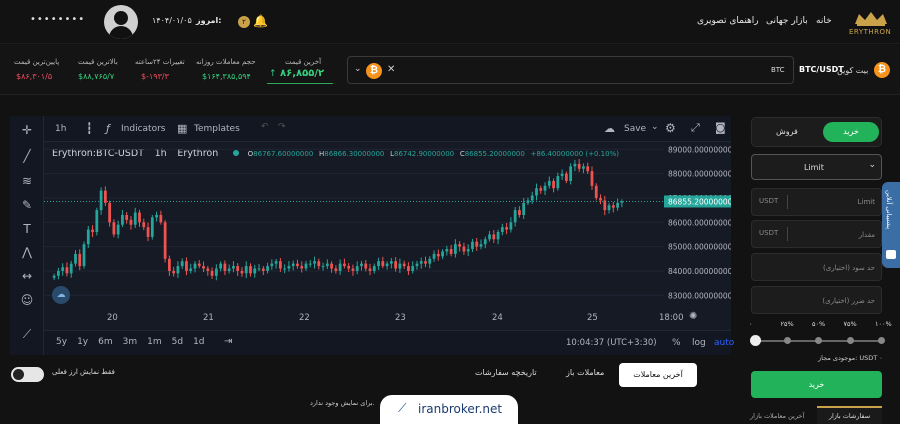  I want to click on range-button-3m: 3m, so click(130, 342).